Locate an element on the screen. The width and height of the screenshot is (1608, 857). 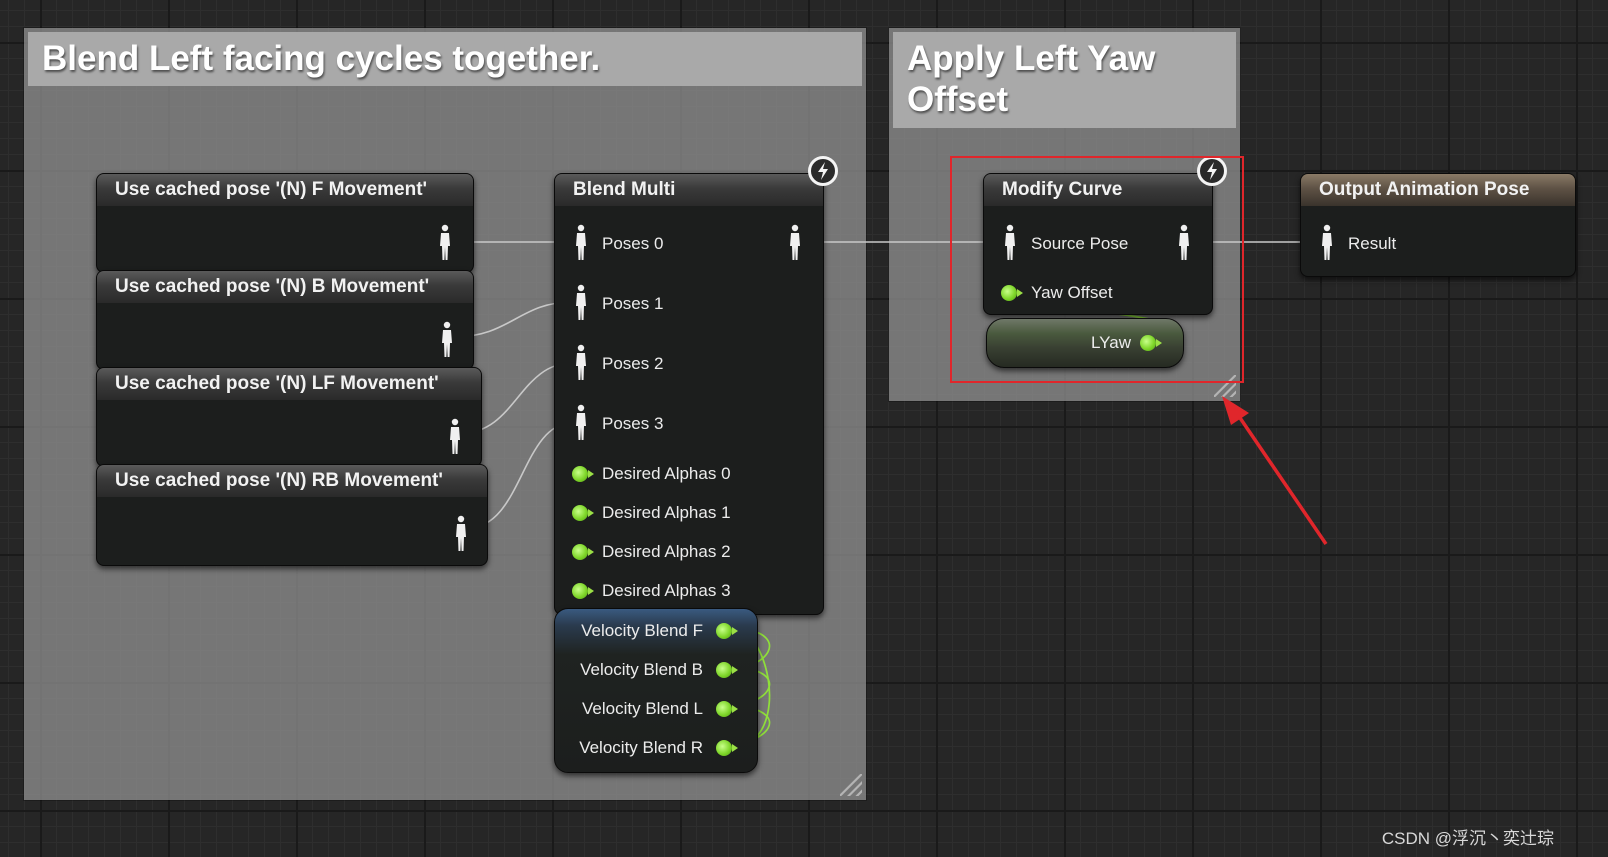
watermark: CSDN @浮沉丶奕辻琮 is located at coordinates (1467, 838).